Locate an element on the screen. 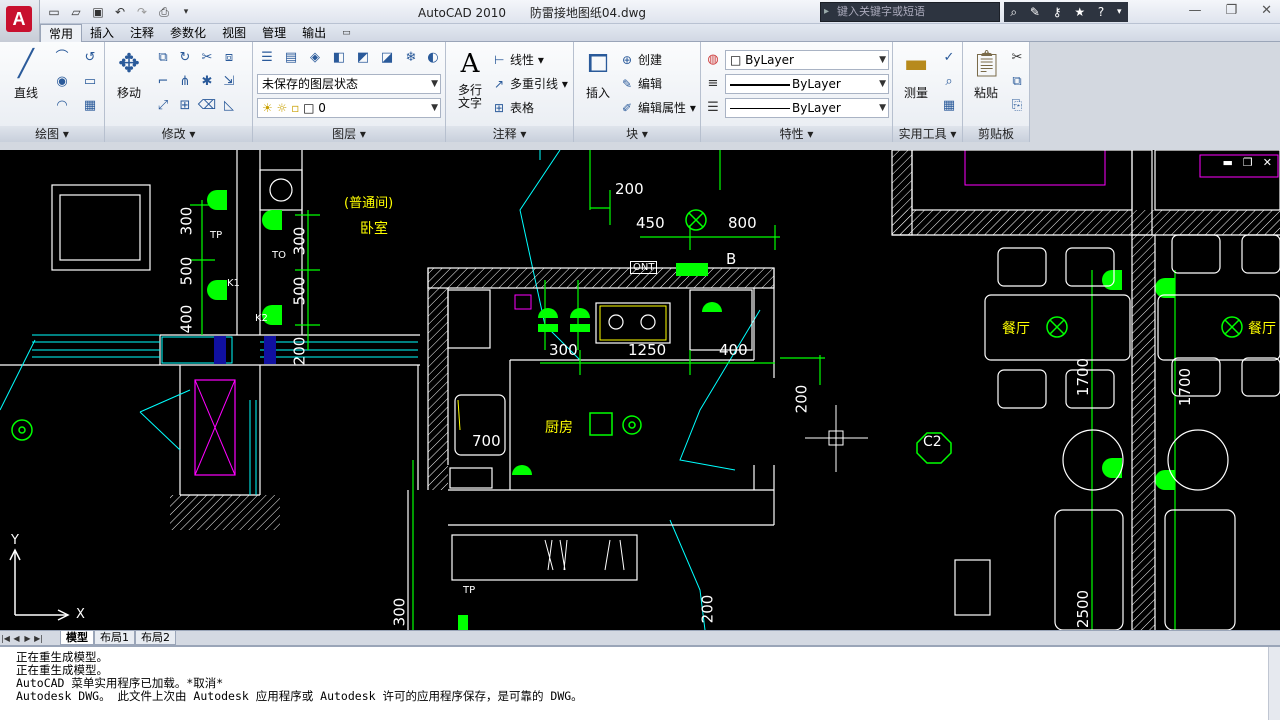  tab-annotate: 注释 is located at coordinates (142, 33).